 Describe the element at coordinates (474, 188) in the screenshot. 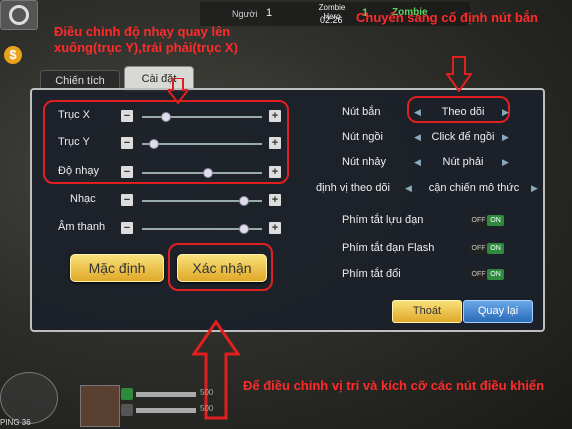

I see `option-value: cận chiến mô thức` at that location.